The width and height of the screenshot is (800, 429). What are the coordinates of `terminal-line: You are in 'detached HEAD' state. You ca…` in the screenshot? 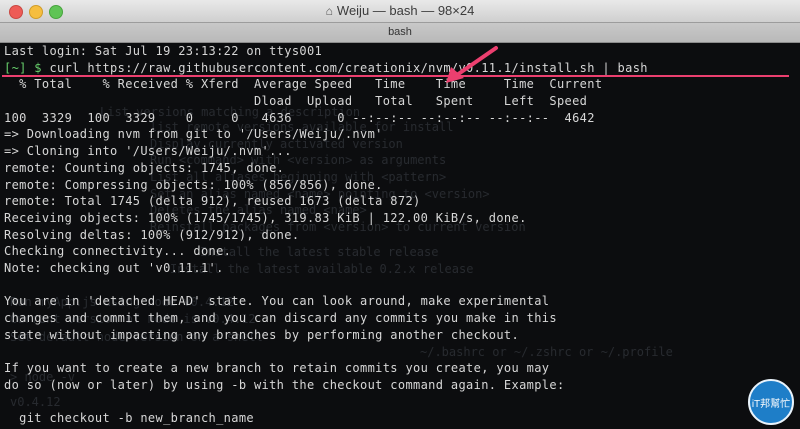 It's located at (402, 301).